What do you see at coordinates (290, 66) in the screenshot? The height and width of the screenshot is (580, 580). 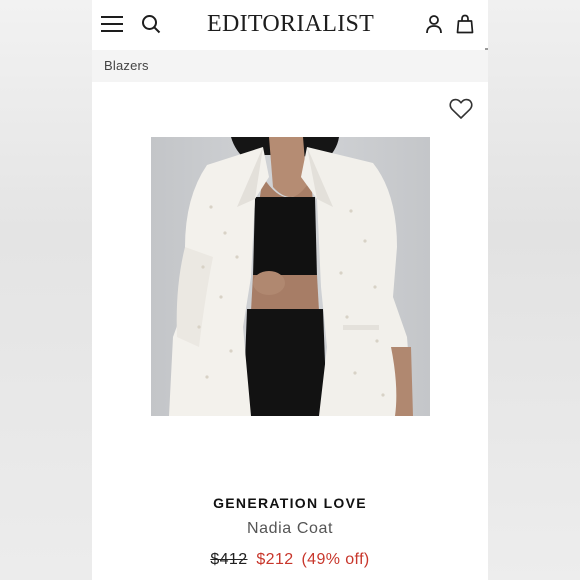 I see `breadcrumb-bar: Blazers` at bounding box center [290, 66].